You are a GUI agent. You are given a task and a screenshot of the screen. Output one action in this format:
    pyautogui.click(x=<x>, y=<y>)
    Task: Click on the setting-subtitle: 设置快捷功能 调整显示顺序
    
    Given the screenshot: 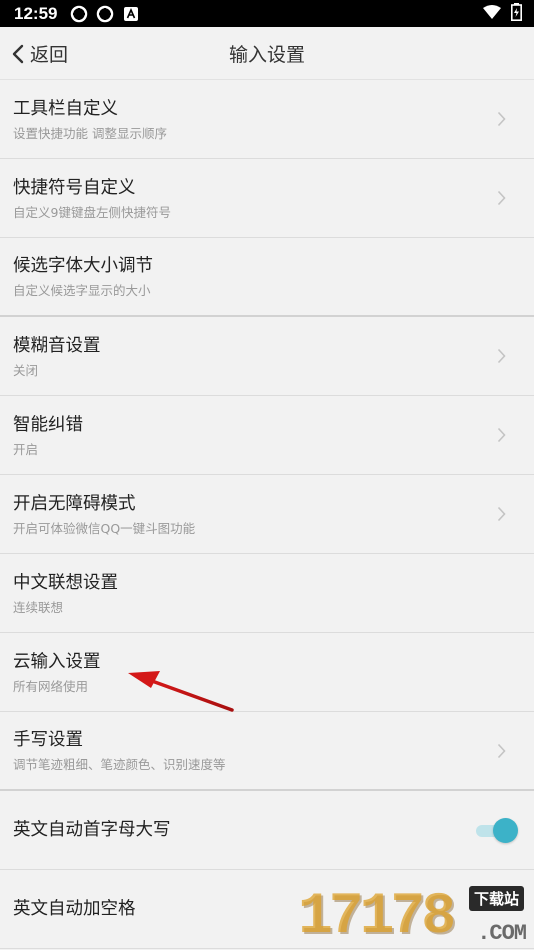 What is the action you would take?
    pyautogui.click(x=90, y=133)
    